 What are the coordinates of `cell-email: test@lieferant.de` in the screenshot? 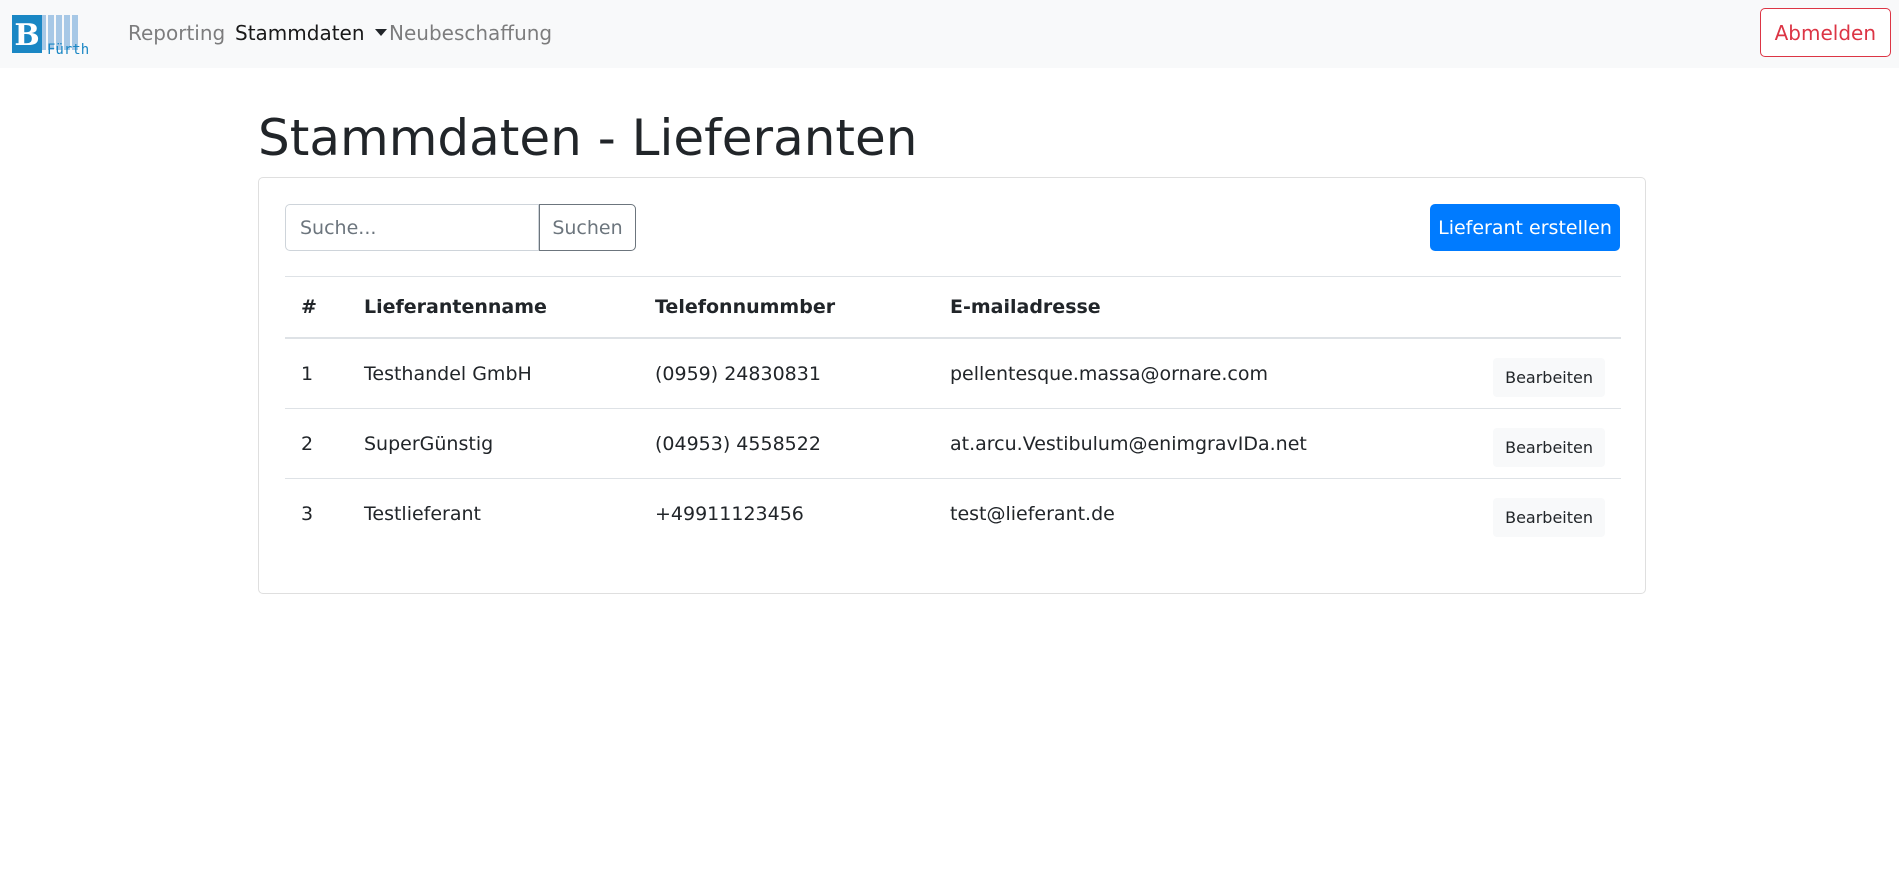 It's located at (1032, 513).